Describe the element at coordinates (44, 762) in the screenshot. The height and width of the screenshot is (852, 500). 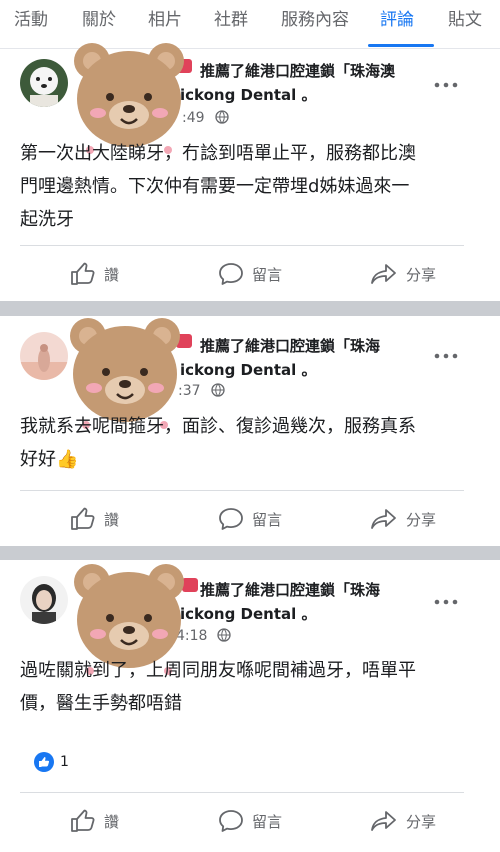
I see `like-reaction-icon` at that location.